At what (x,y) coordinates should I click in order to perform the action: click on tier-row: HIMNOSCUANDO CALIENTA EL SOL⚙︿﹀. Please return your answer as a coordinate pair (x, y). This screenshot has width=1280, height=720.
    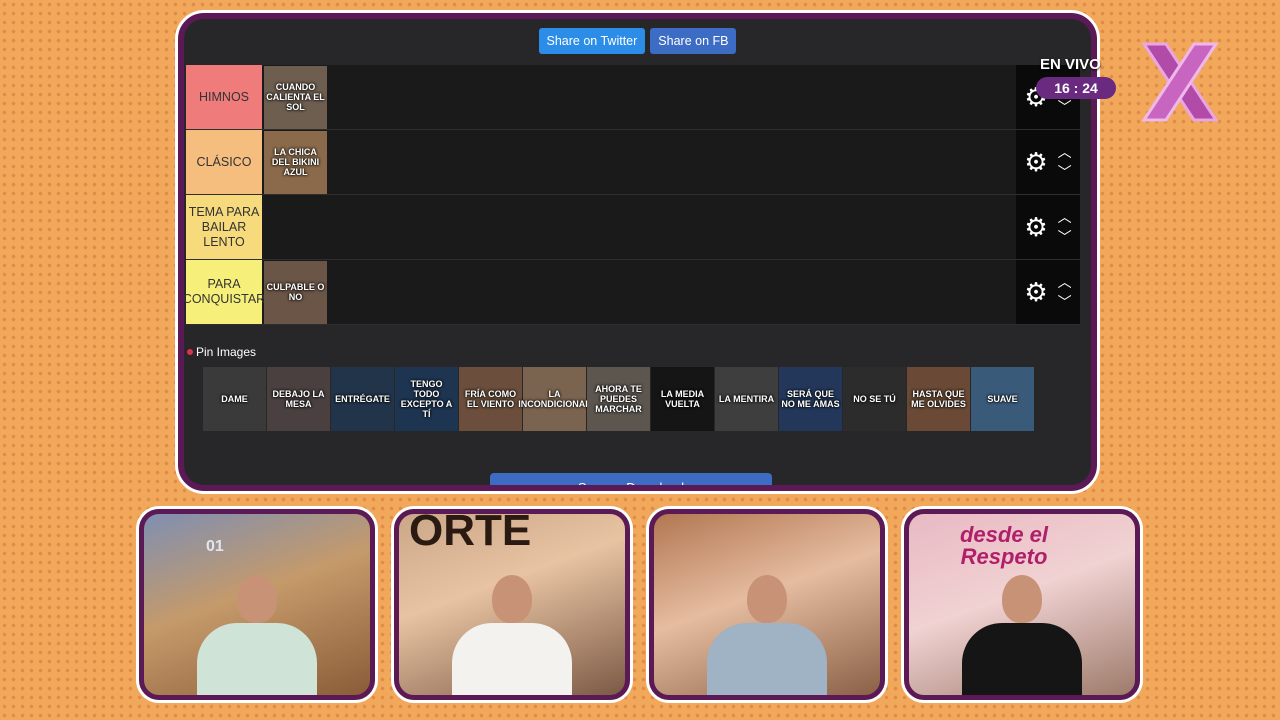
    Looking at the image, I should click on (633, 97).